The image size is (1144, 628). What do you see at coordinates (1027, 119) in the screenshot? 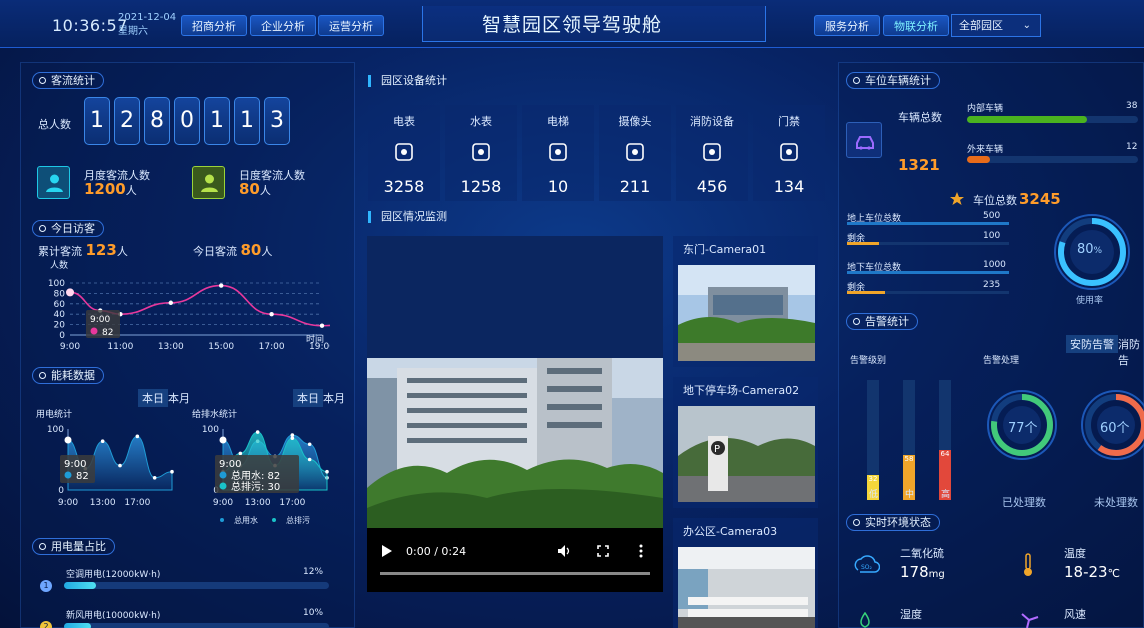
I see `internal-vehicles-fill` at bounding box center [1027, 119].